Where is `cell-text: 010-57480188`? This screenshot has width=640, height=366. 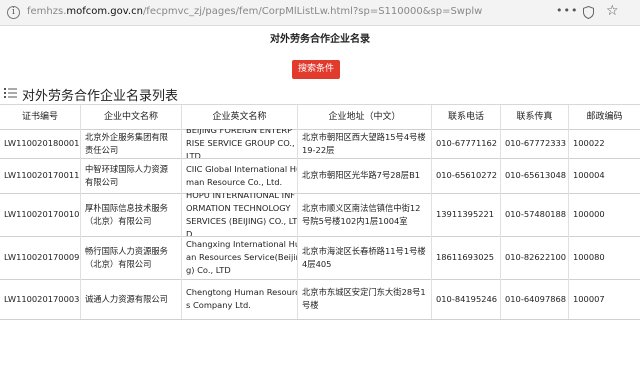
cell-text: 010-57480188 is located at coordinates (536, 214).